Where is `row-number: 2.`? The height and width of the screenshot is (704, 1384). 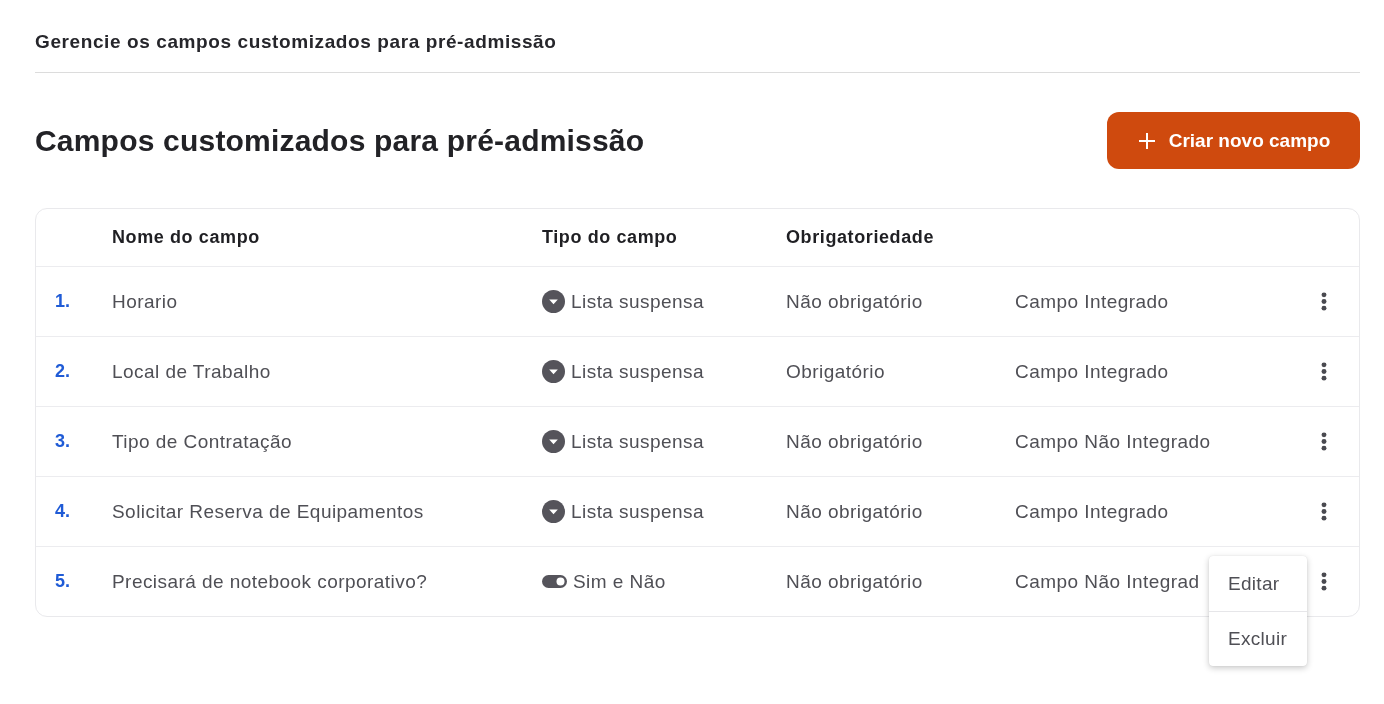
row-number: 2. is located at coordinates (62, 371).